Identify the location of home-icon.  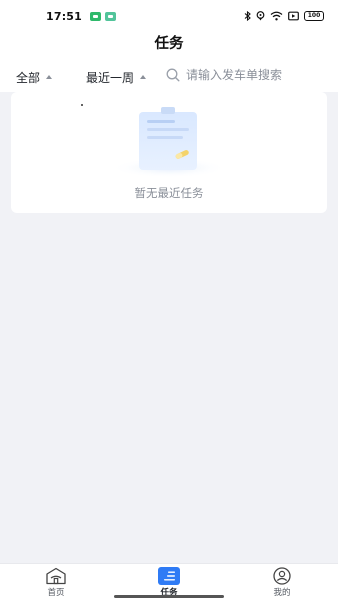
(56, 576).